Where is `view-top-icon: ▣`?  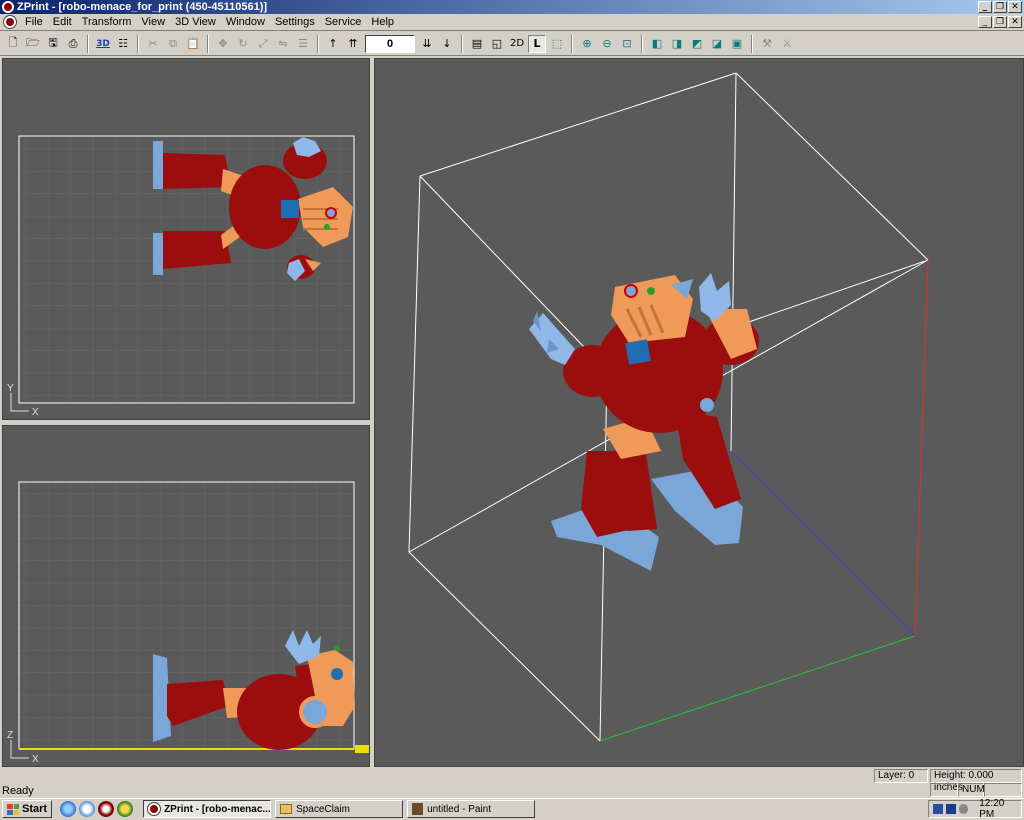 view-top-icon: ▣ is located at coordinates (737, 44).